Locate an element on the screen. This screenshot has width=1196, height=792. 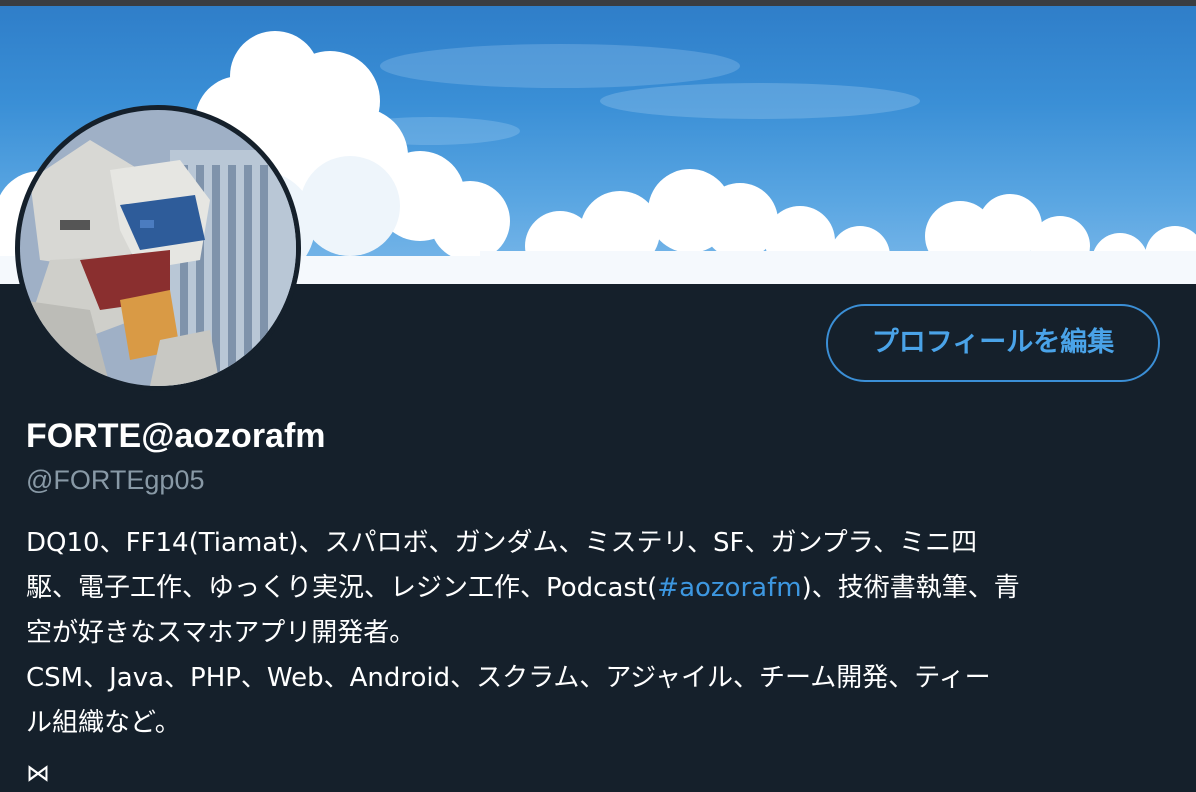
gundam-statue-avatar-image is located at coordinates (158, 248).